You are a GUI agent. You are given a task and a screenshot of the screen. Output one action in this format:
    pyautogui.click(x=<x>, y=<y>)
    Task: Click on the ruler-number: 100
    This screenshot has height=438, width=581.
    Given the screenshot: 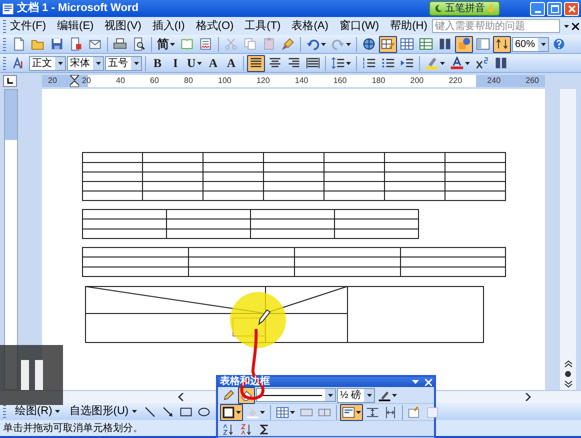 What is the action you would take?
    pyautogui.click(x=225, y=81)
    